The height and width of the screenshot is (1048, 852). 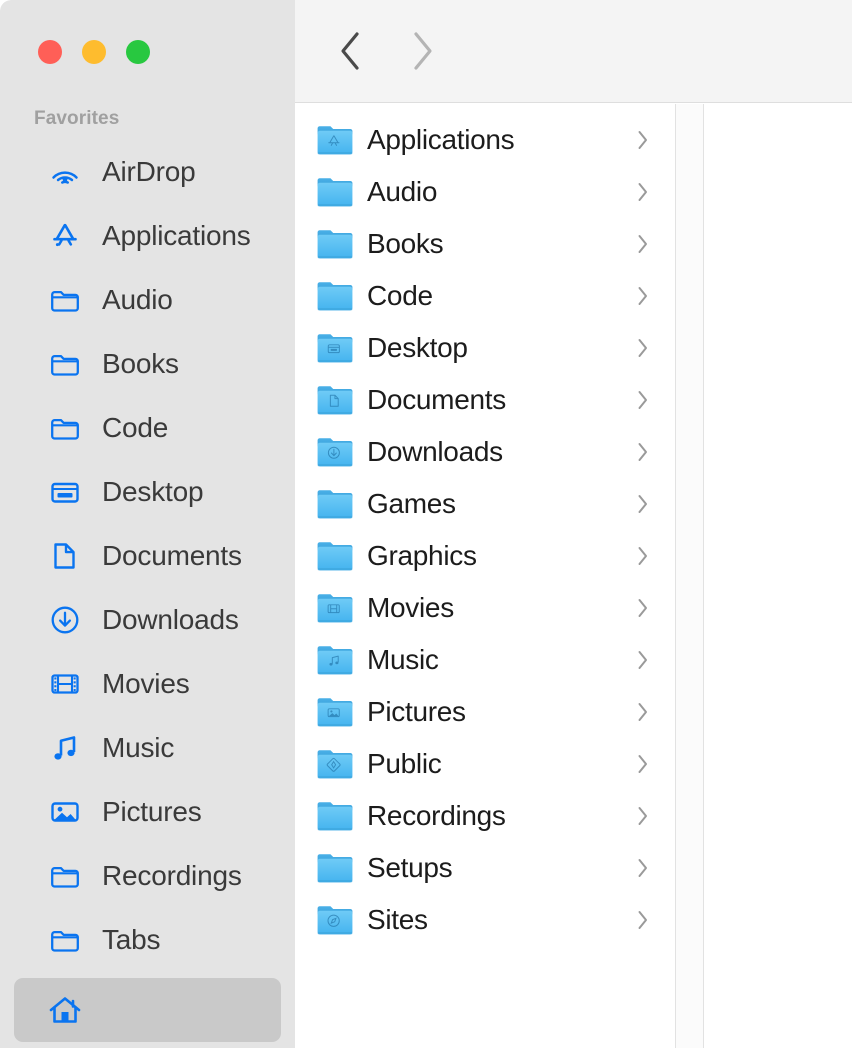 I want to click on chevron-left-icon, so click(x=350, y=51).